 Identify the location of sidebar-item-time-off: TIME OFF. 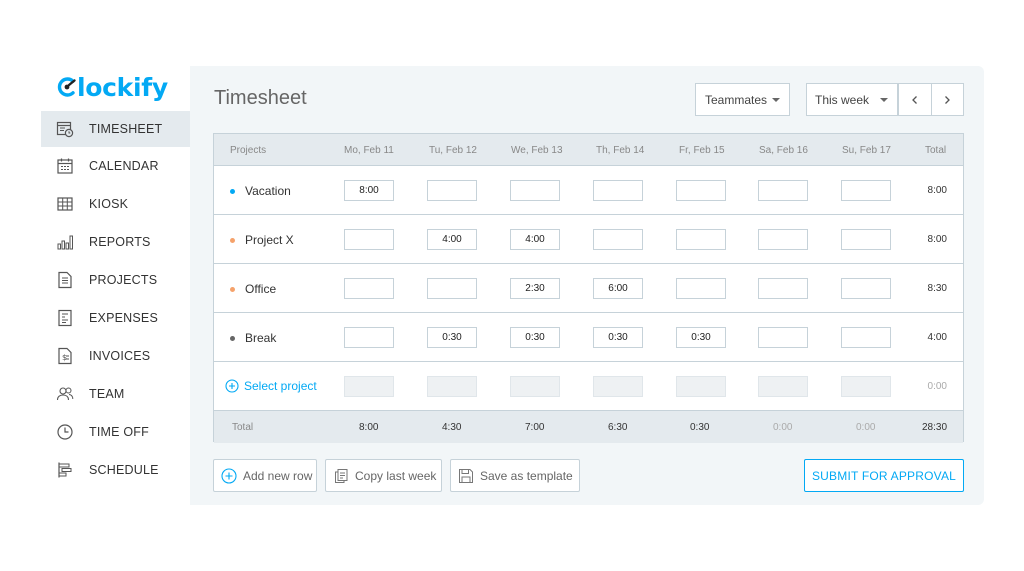
(115, 432).